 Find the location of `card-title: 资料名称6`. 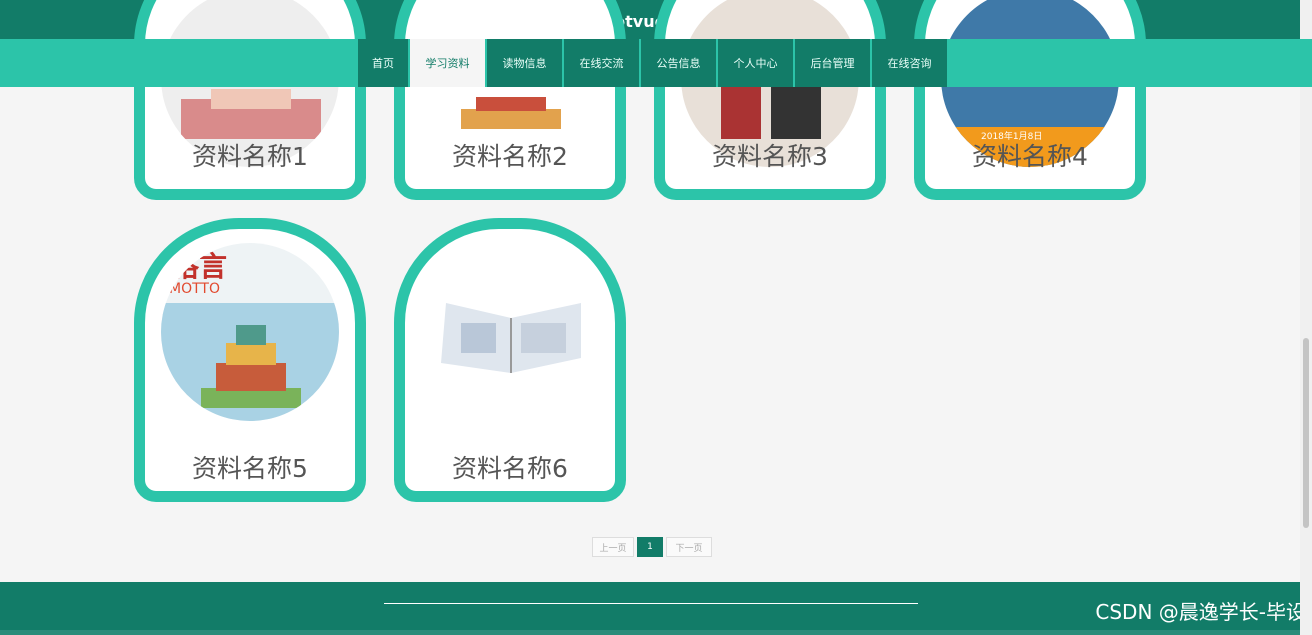

card-title: 资料名称6 is located at coordinates (510, 467).